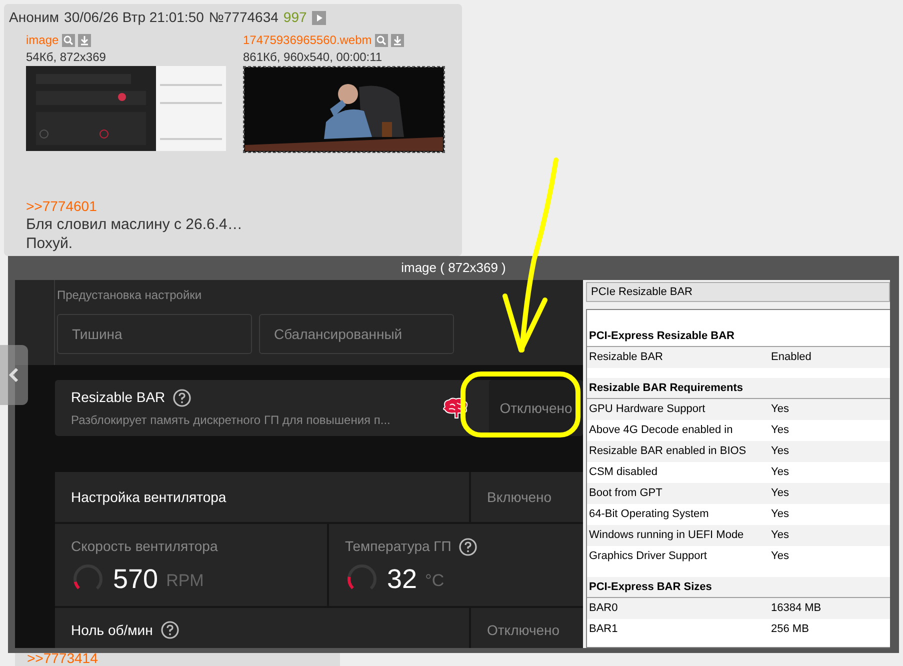 Image resolution: width=903 pixels, height=666 pixels. I want to click on setting-title: Ноль об/мин, so click(112, 630).